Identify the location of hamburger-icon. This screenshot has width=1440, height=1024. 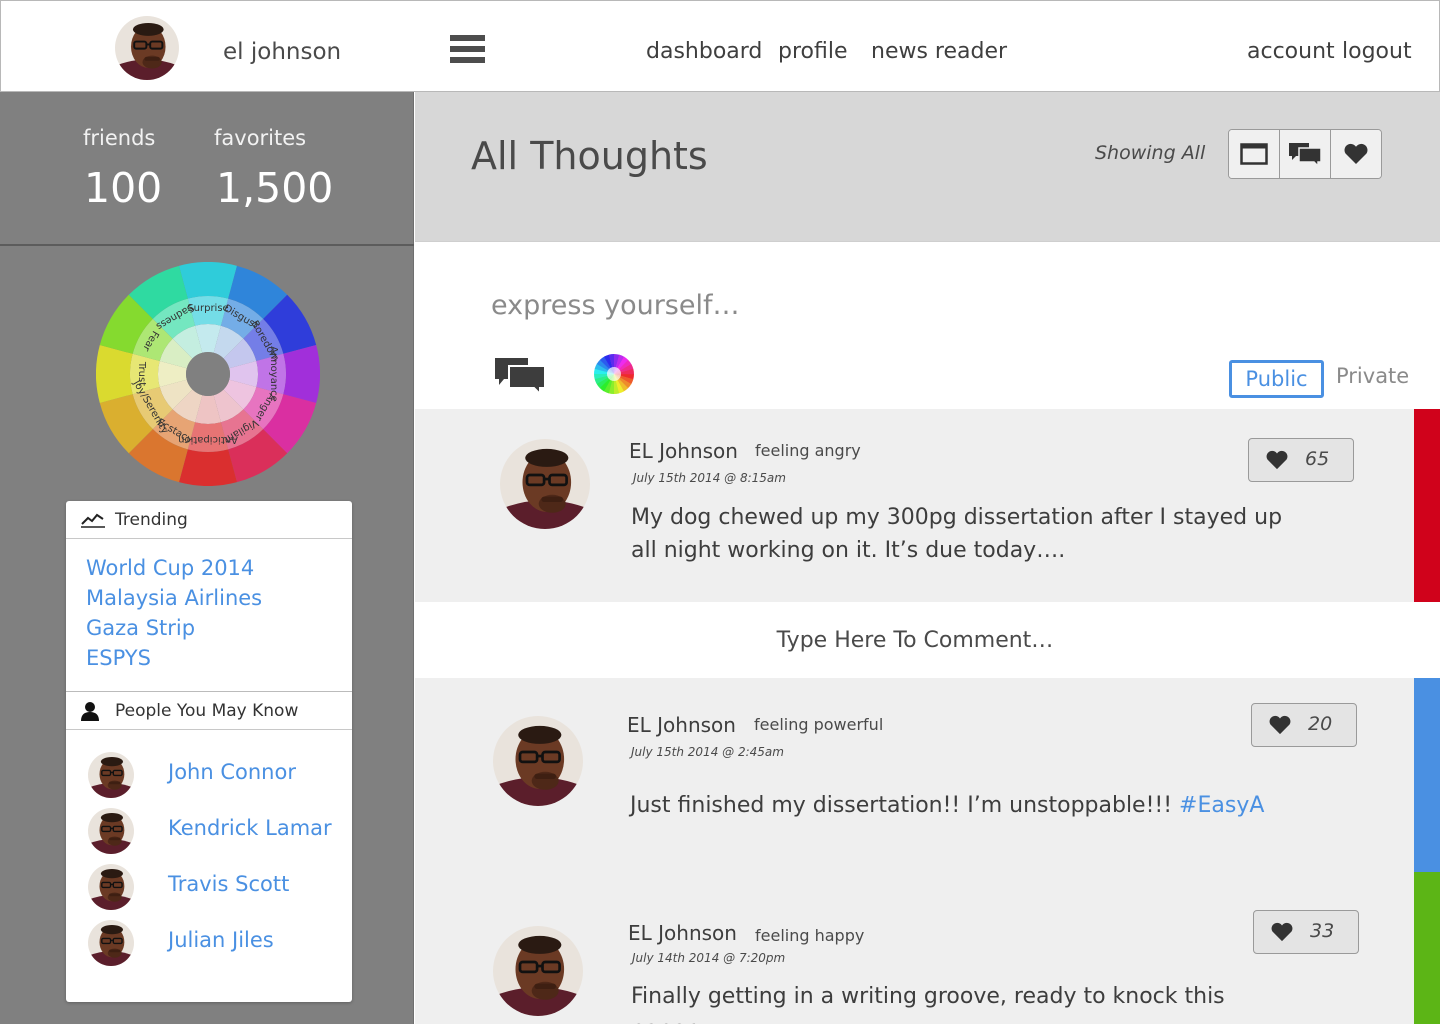
(467, 51).